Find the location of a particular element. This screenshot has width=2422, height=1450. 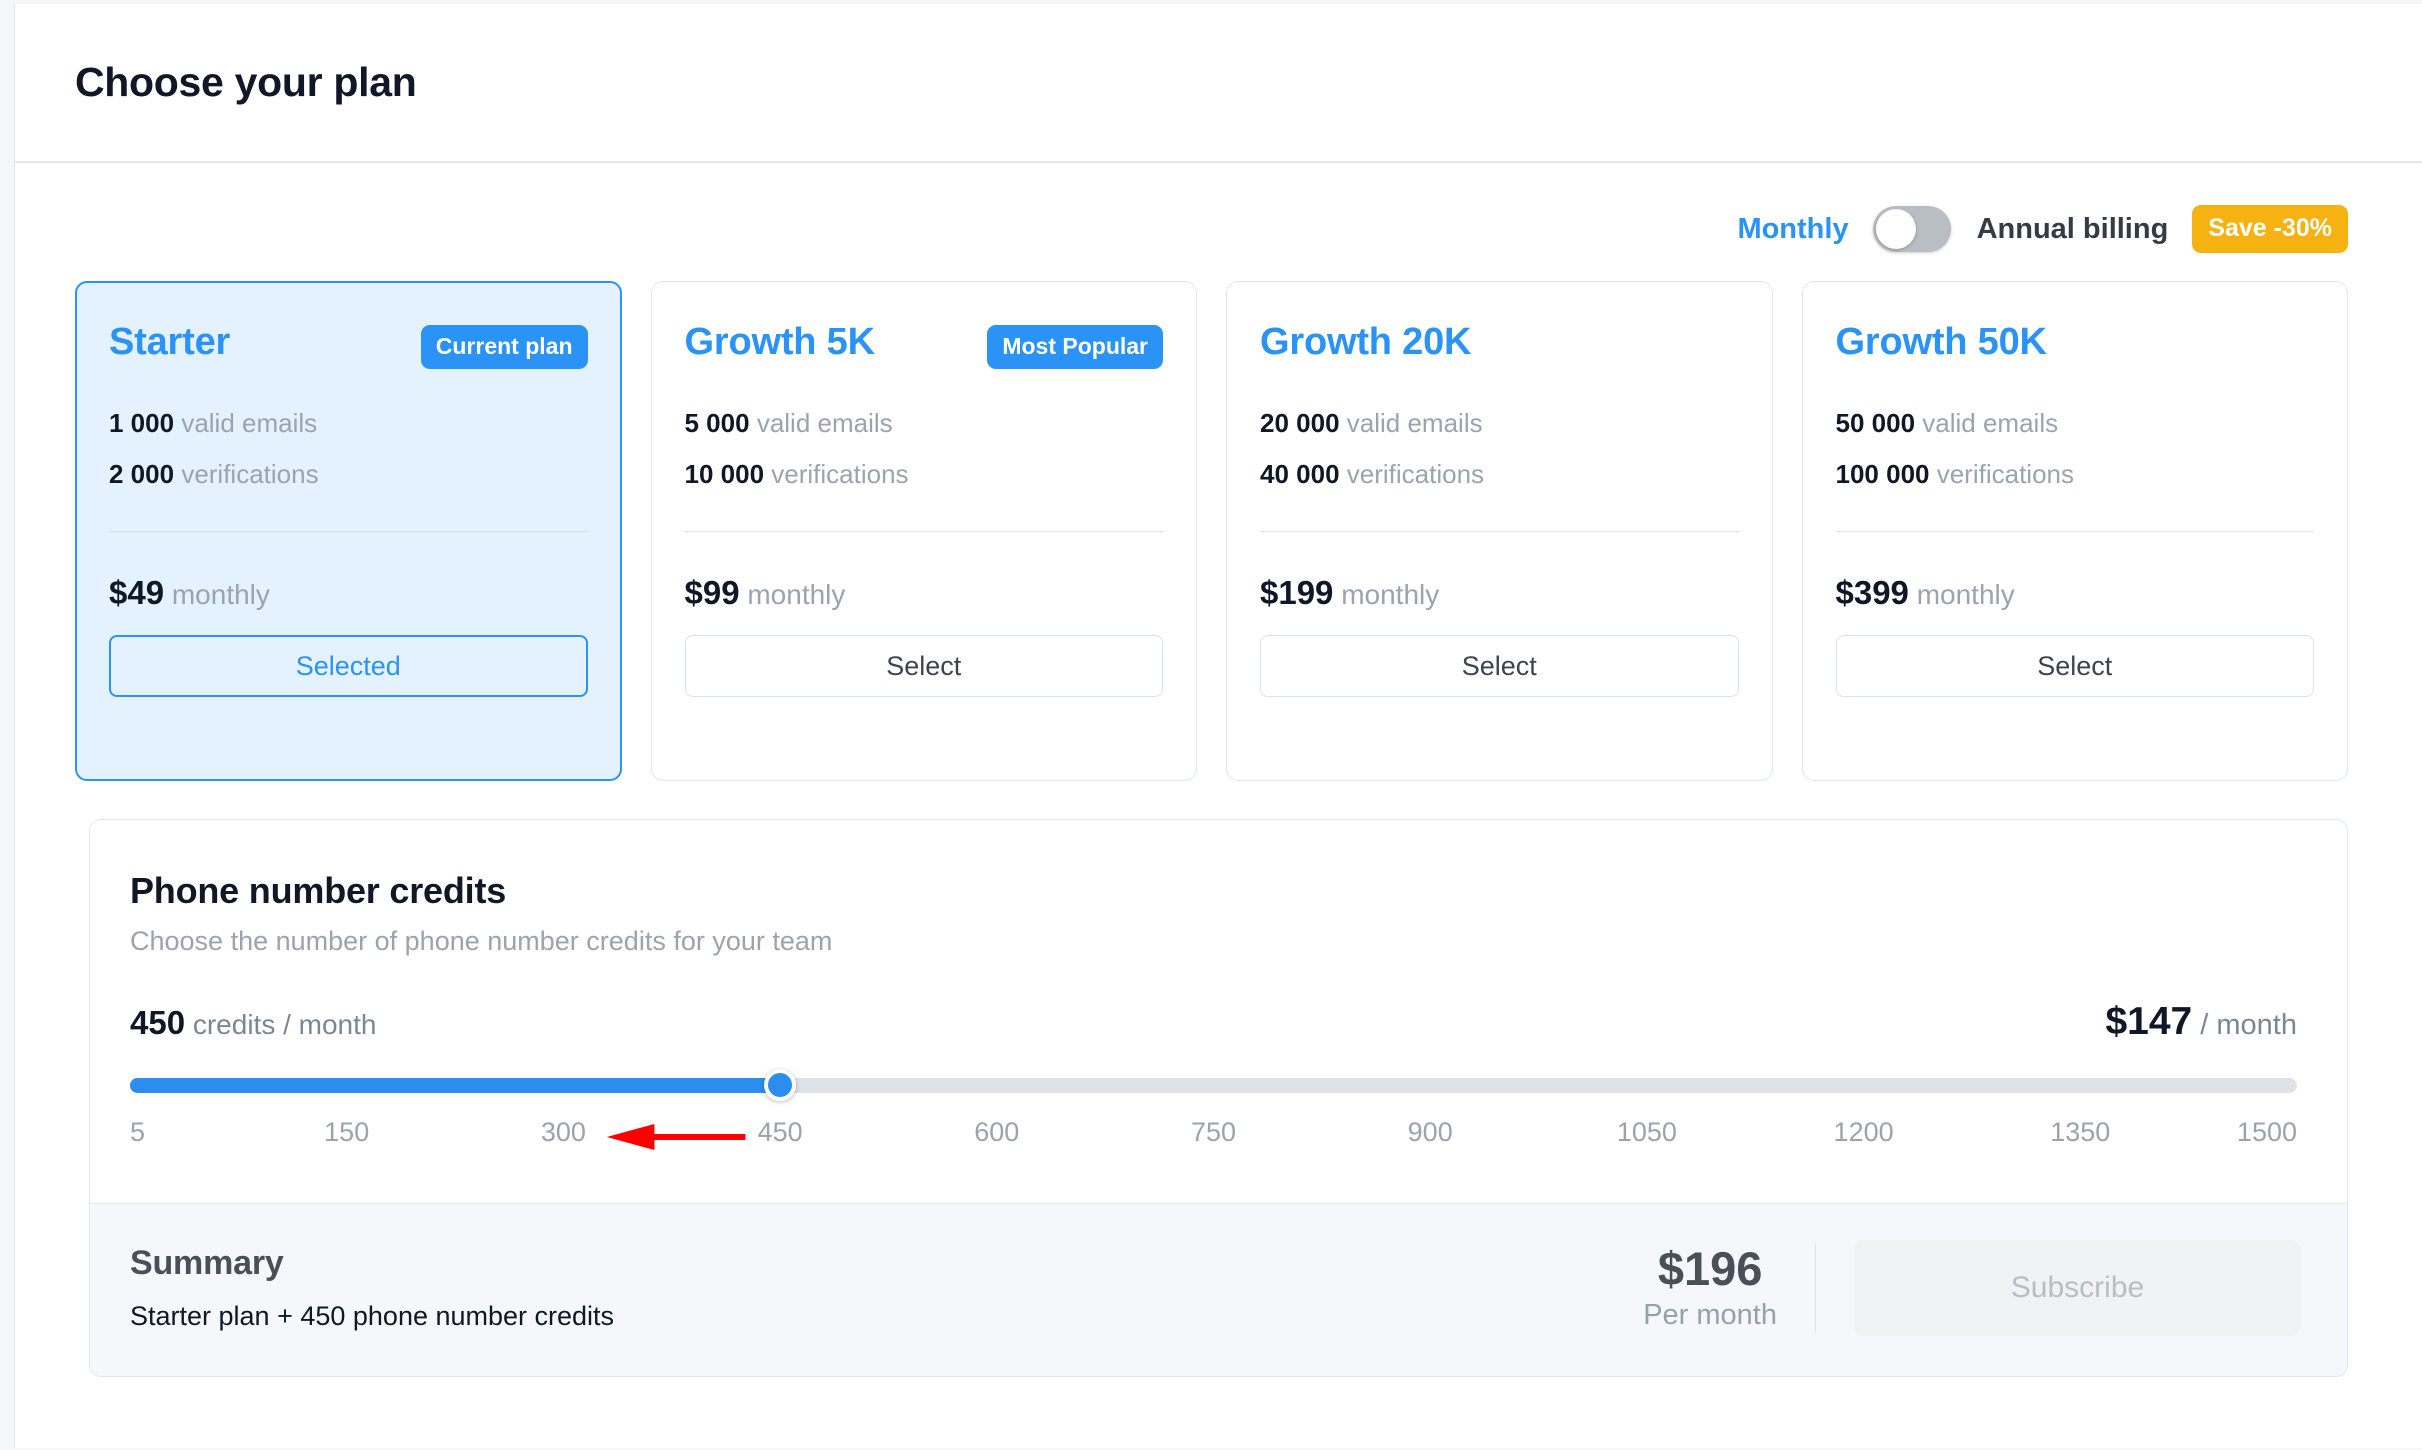

slider-tick-150: 150 is located at coordinates (347, 1132).